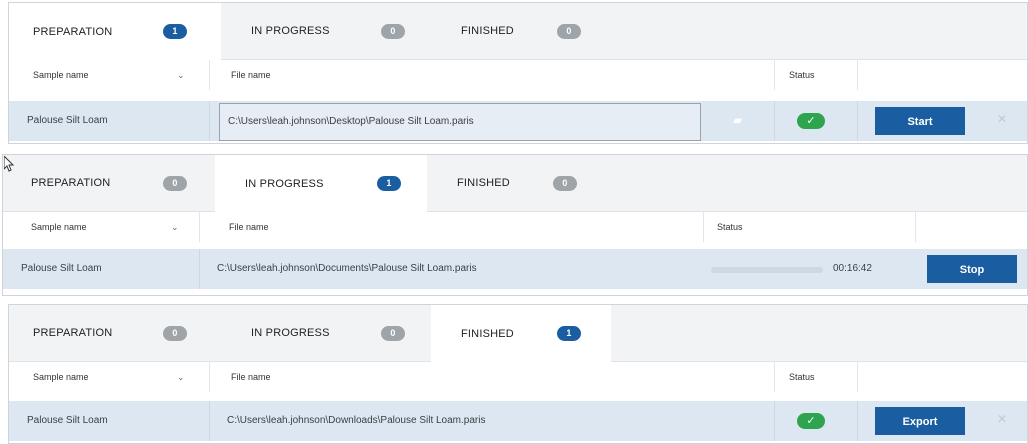 Image resolution: width=1028 pixels, height=444 pixels. Describe the element at coordinates (115, 31) in the screenshot. I see `tab-preparation: PREPARATION 1` at that location.